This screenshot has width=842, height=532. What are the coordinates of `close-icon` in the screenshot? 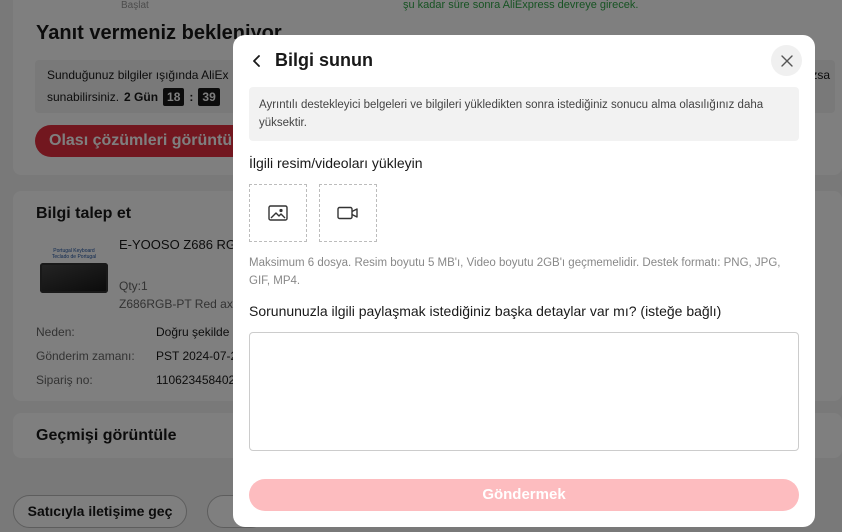 It's located at (786, 60).